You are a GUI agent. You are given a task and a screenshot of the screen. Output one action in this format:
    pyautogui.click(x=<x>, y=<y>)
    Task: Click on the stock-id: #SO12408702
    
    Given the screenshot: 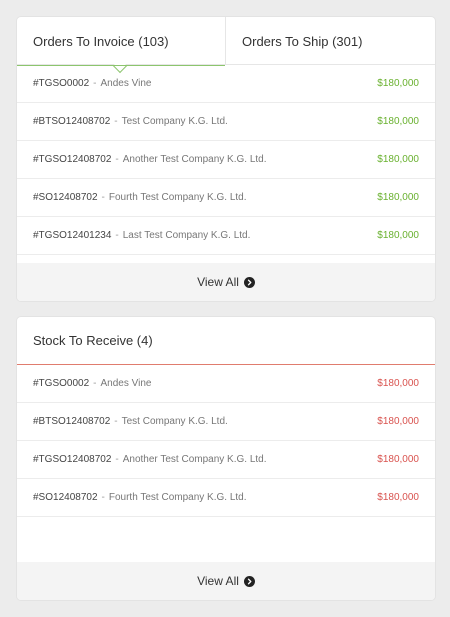 What is the action you would take?
    pyautogui.click(x=65, y=497)
    